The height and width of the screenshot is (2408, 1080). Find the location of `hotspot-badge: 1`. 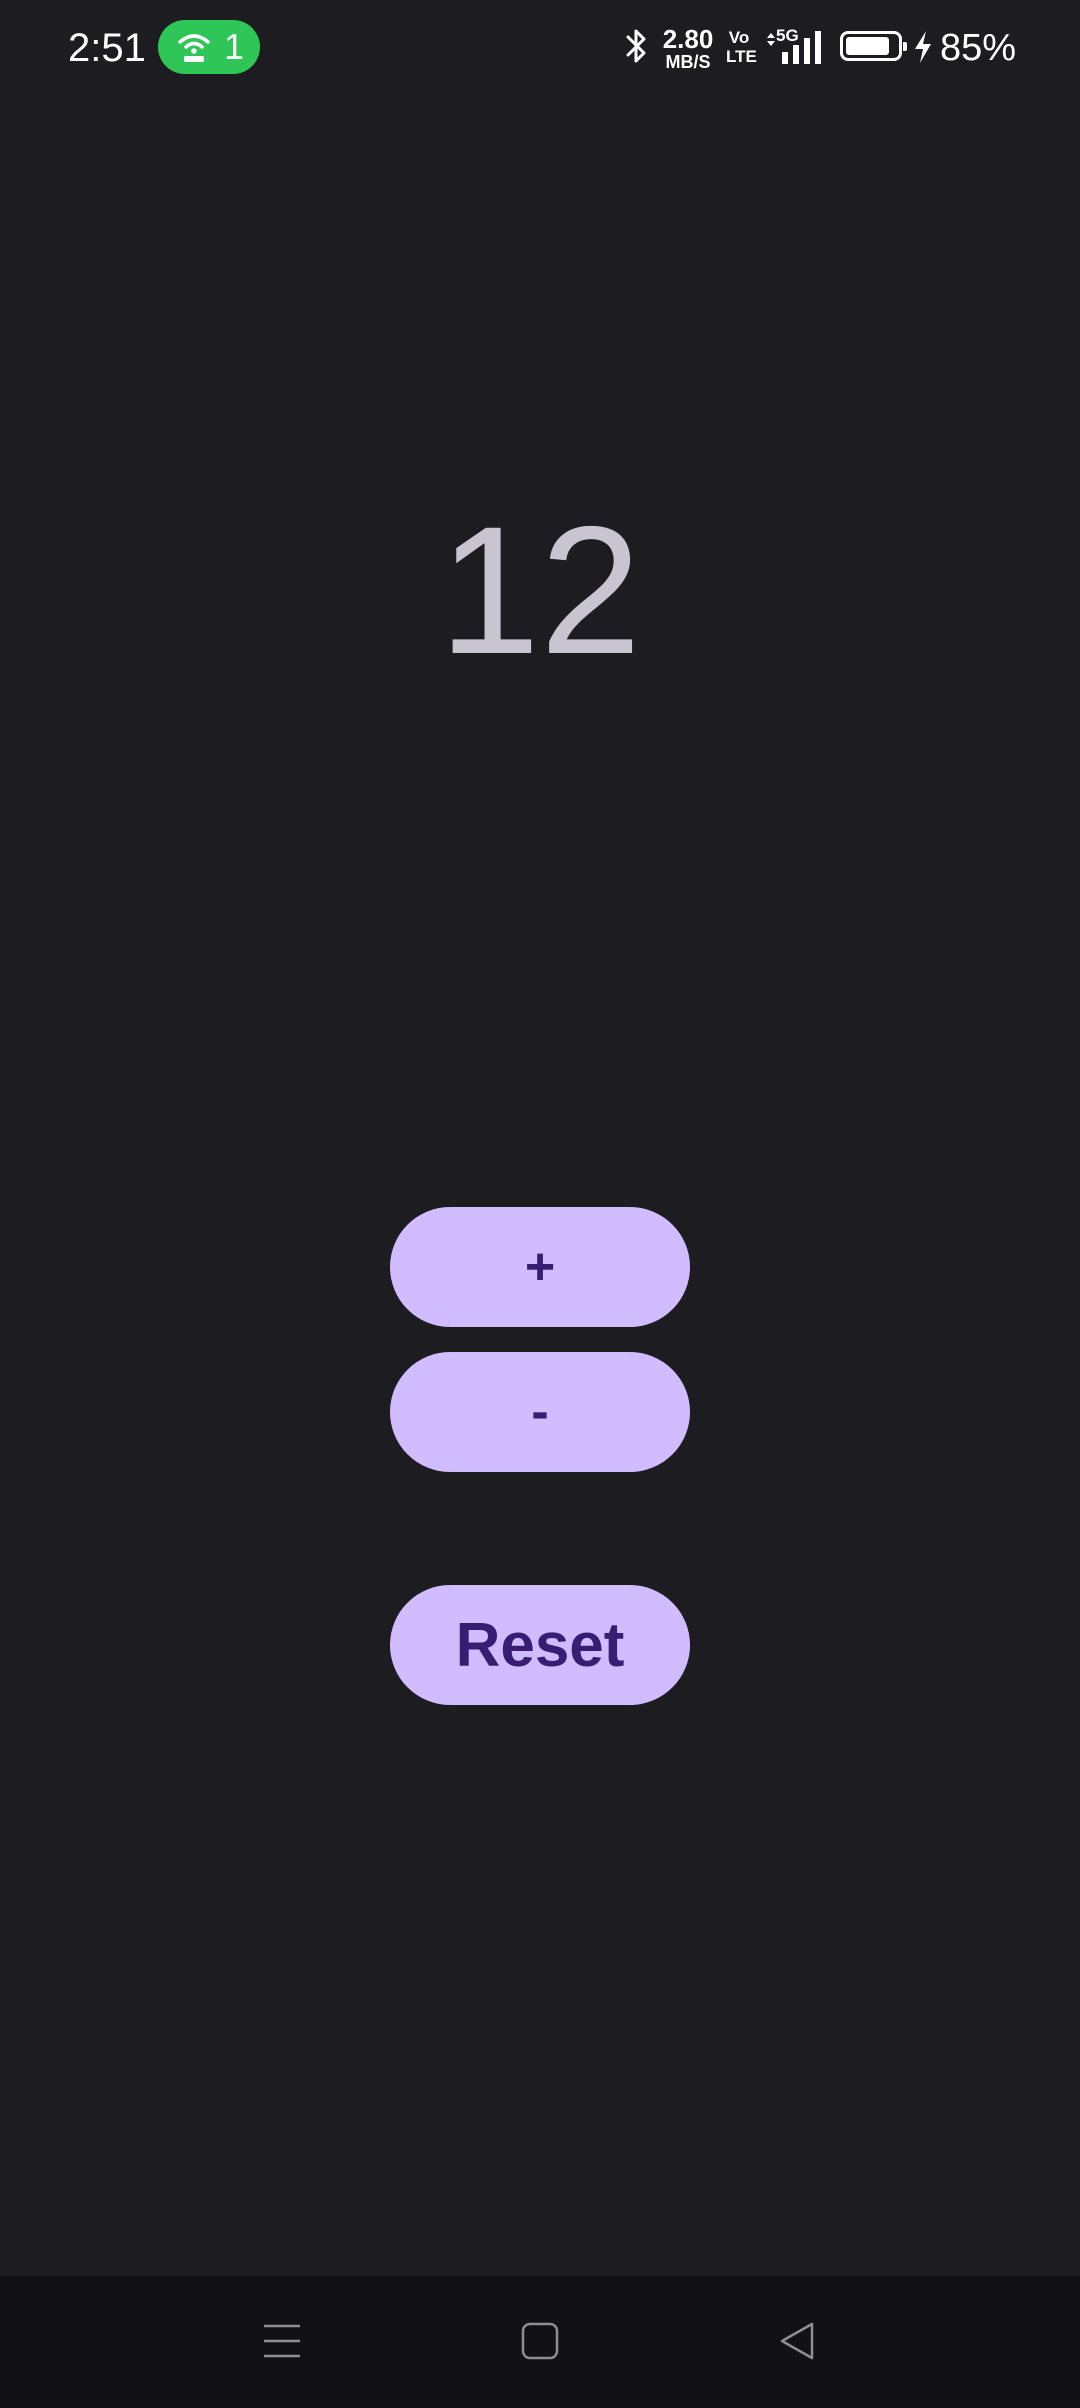

hotspot-badge: 1 is located at coordinates (209, 47).